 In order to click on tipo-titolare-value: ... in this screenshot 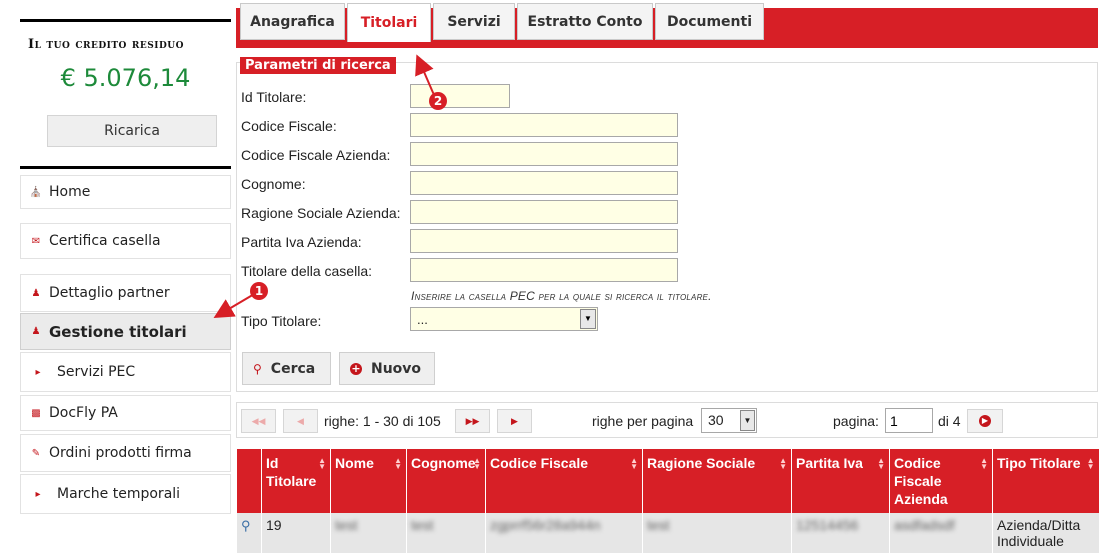, I will do `click(422, 319)`.